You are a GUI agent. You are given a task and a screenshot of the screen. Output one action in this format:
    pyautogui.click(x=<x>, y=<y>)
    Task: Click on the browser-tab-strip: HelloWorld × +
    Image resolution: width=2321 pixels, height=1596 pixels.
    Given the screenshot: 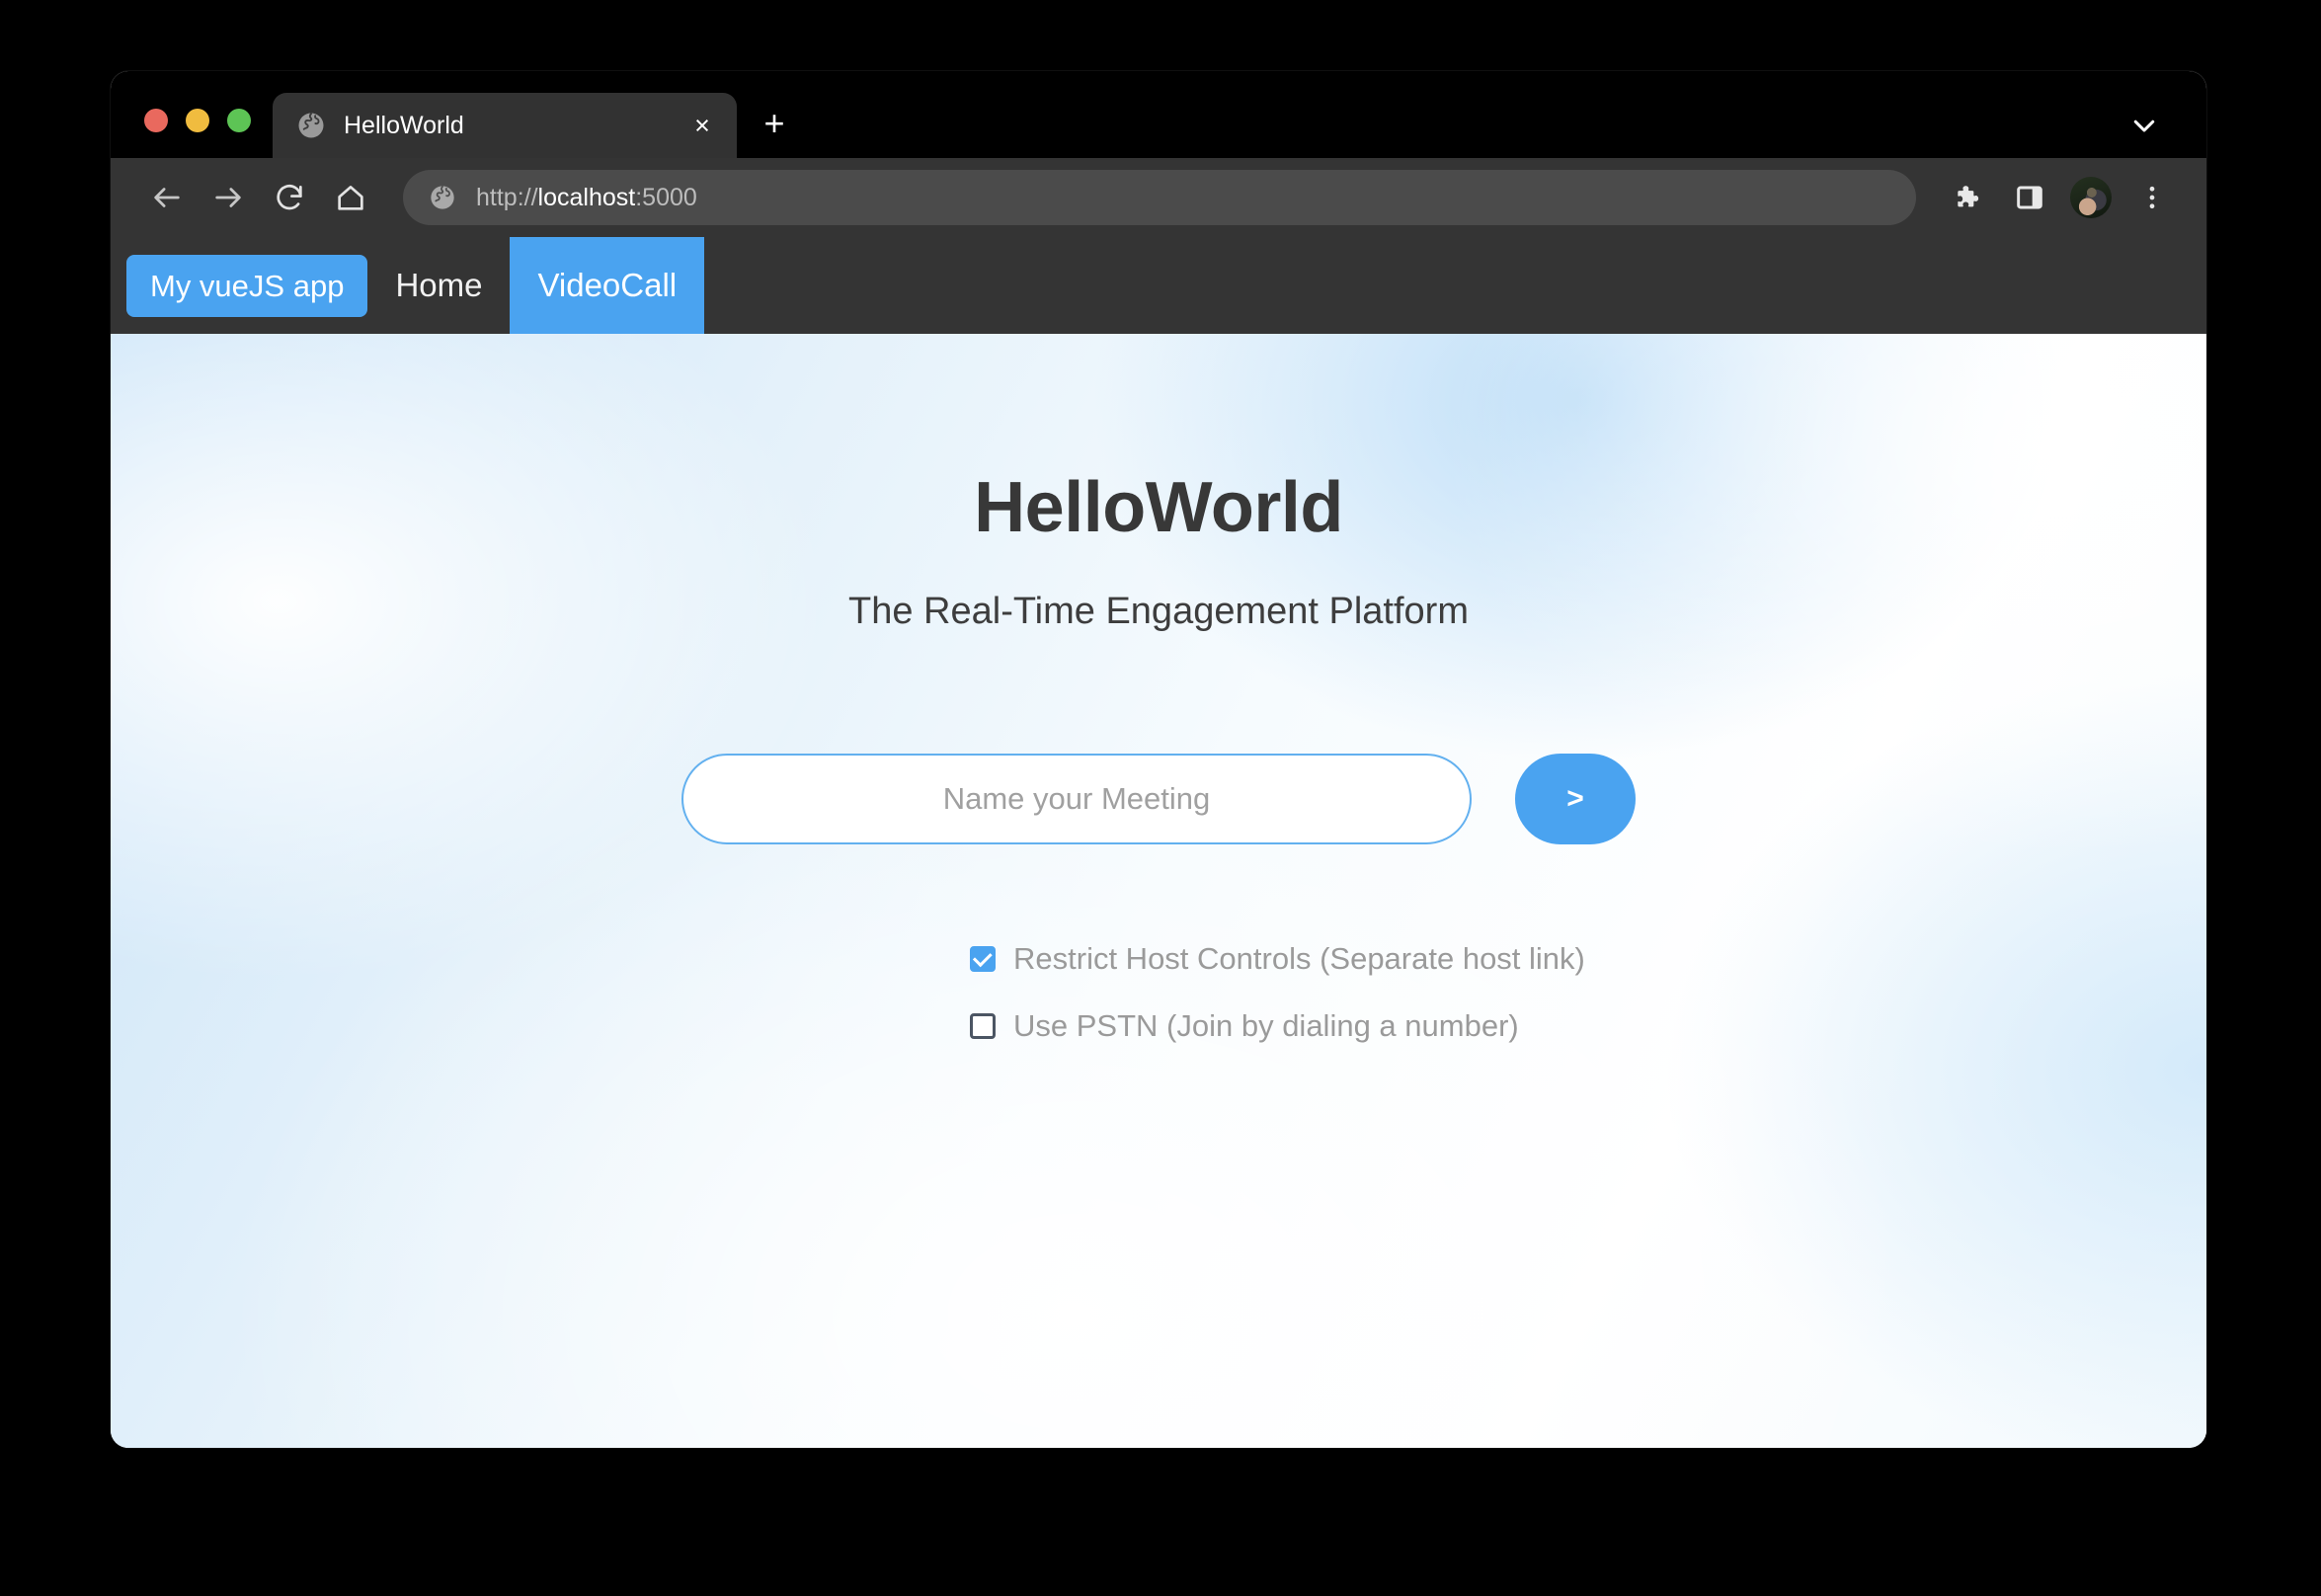 What is the action you would take?
    pyautogui.click(x=1158, y=114)
    